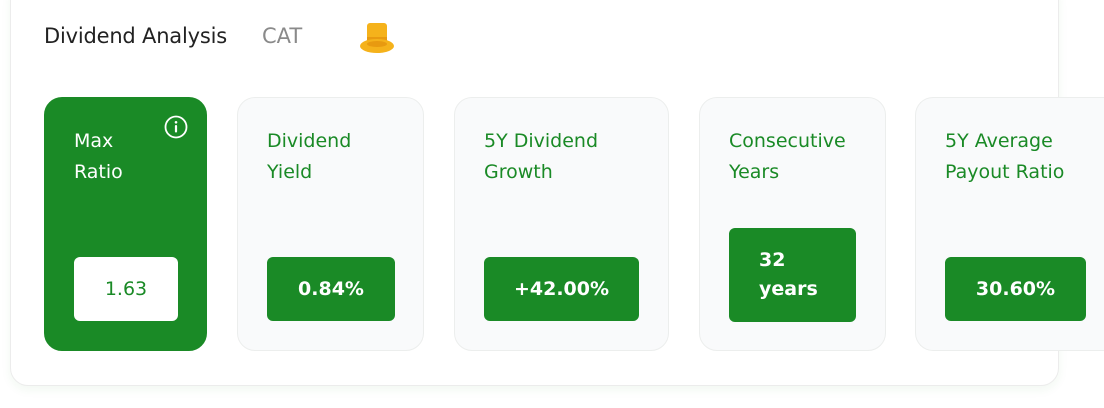 This screenshot has width=1104, height=408. I want to click on info-icon, so click(176, 127).